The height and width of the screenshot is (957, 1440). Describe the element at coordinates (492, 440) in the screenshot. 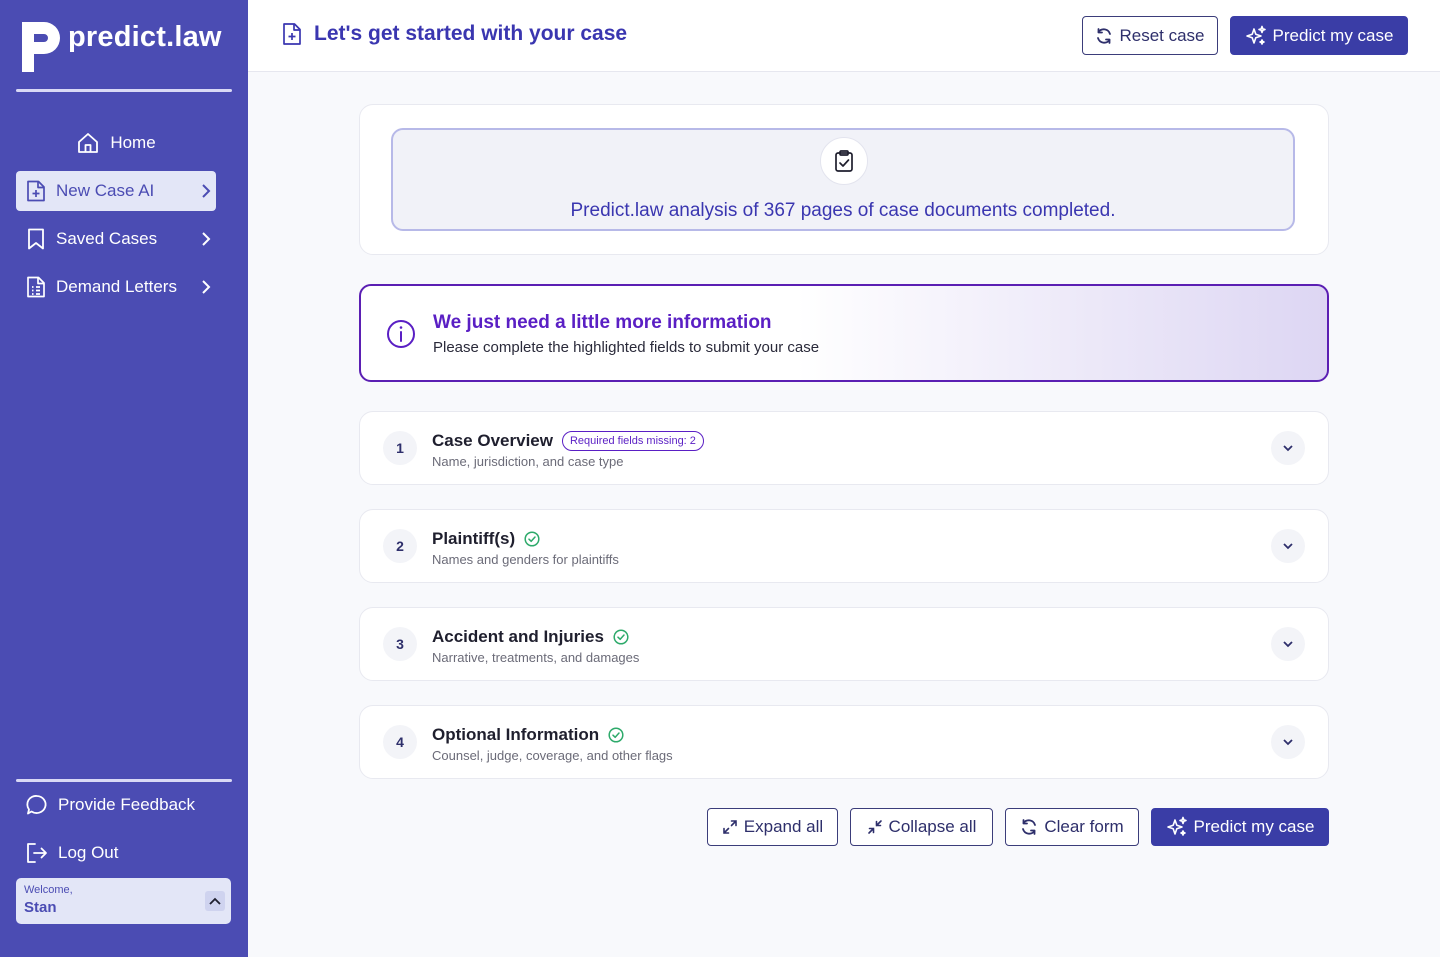

I see `section-title-text: Case Overview` at that location.